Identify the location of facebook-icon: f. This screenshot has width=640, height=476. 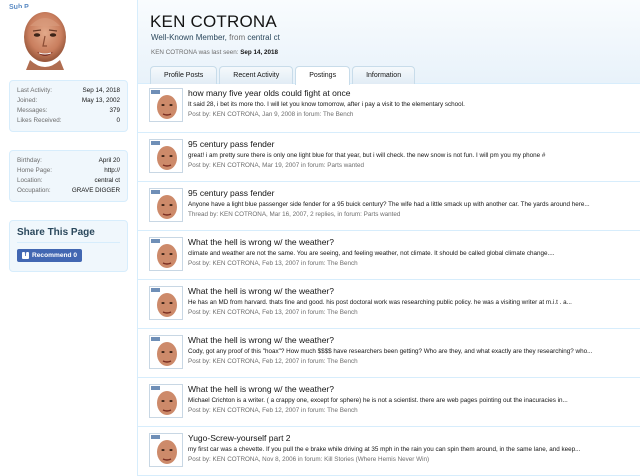
(25, 255).